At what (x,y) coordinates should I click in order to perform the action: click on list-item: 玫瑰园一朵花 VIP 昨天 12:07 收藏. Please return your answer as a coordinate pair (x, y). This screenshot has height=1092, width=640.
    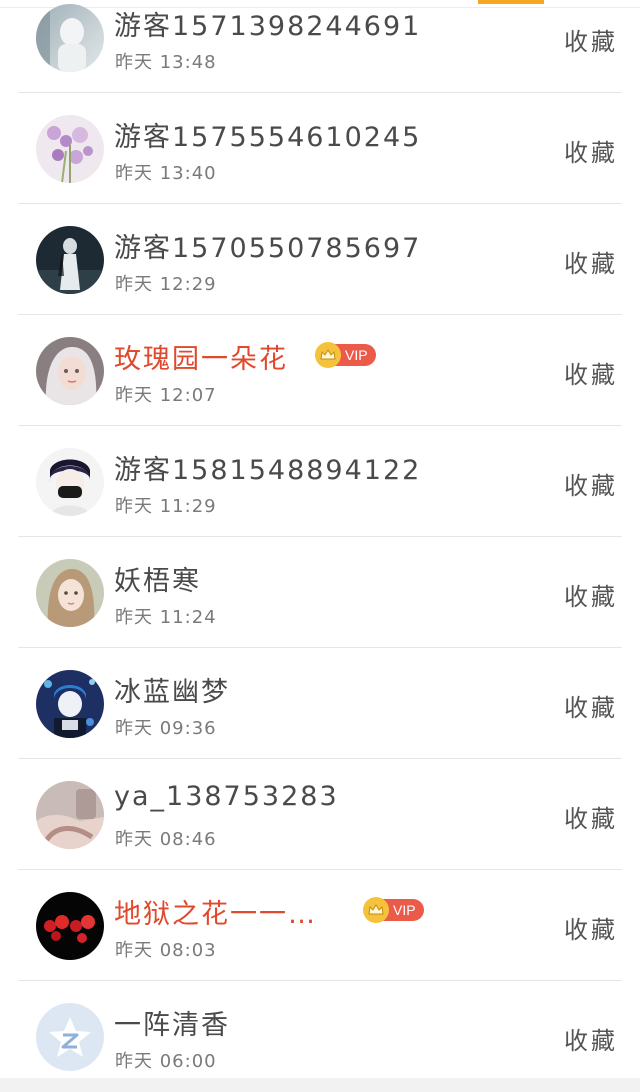
    Looking at the image, I should click on (320, 370).